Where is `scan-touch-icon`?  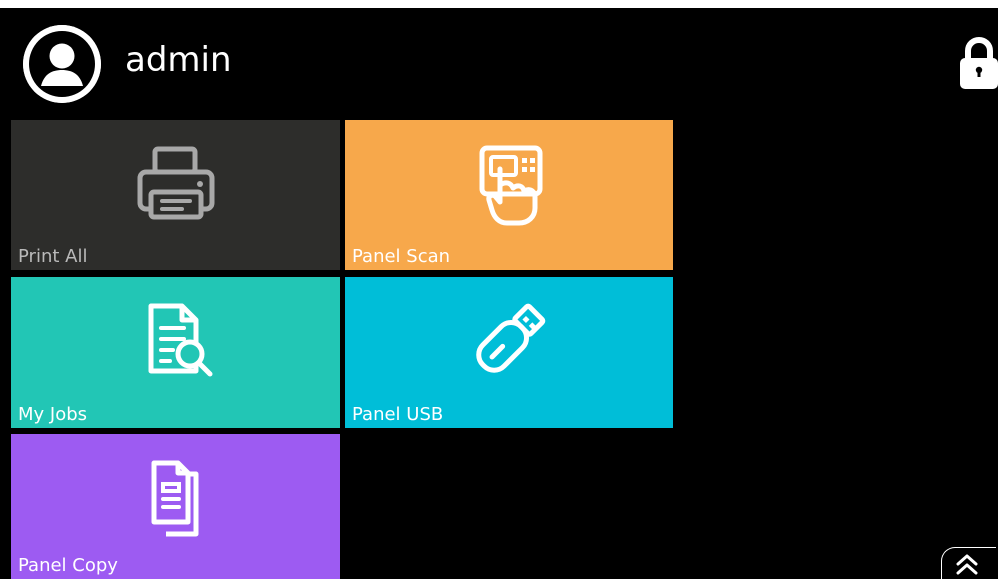 scan-touch-icon is located at coordinates (511, 185).